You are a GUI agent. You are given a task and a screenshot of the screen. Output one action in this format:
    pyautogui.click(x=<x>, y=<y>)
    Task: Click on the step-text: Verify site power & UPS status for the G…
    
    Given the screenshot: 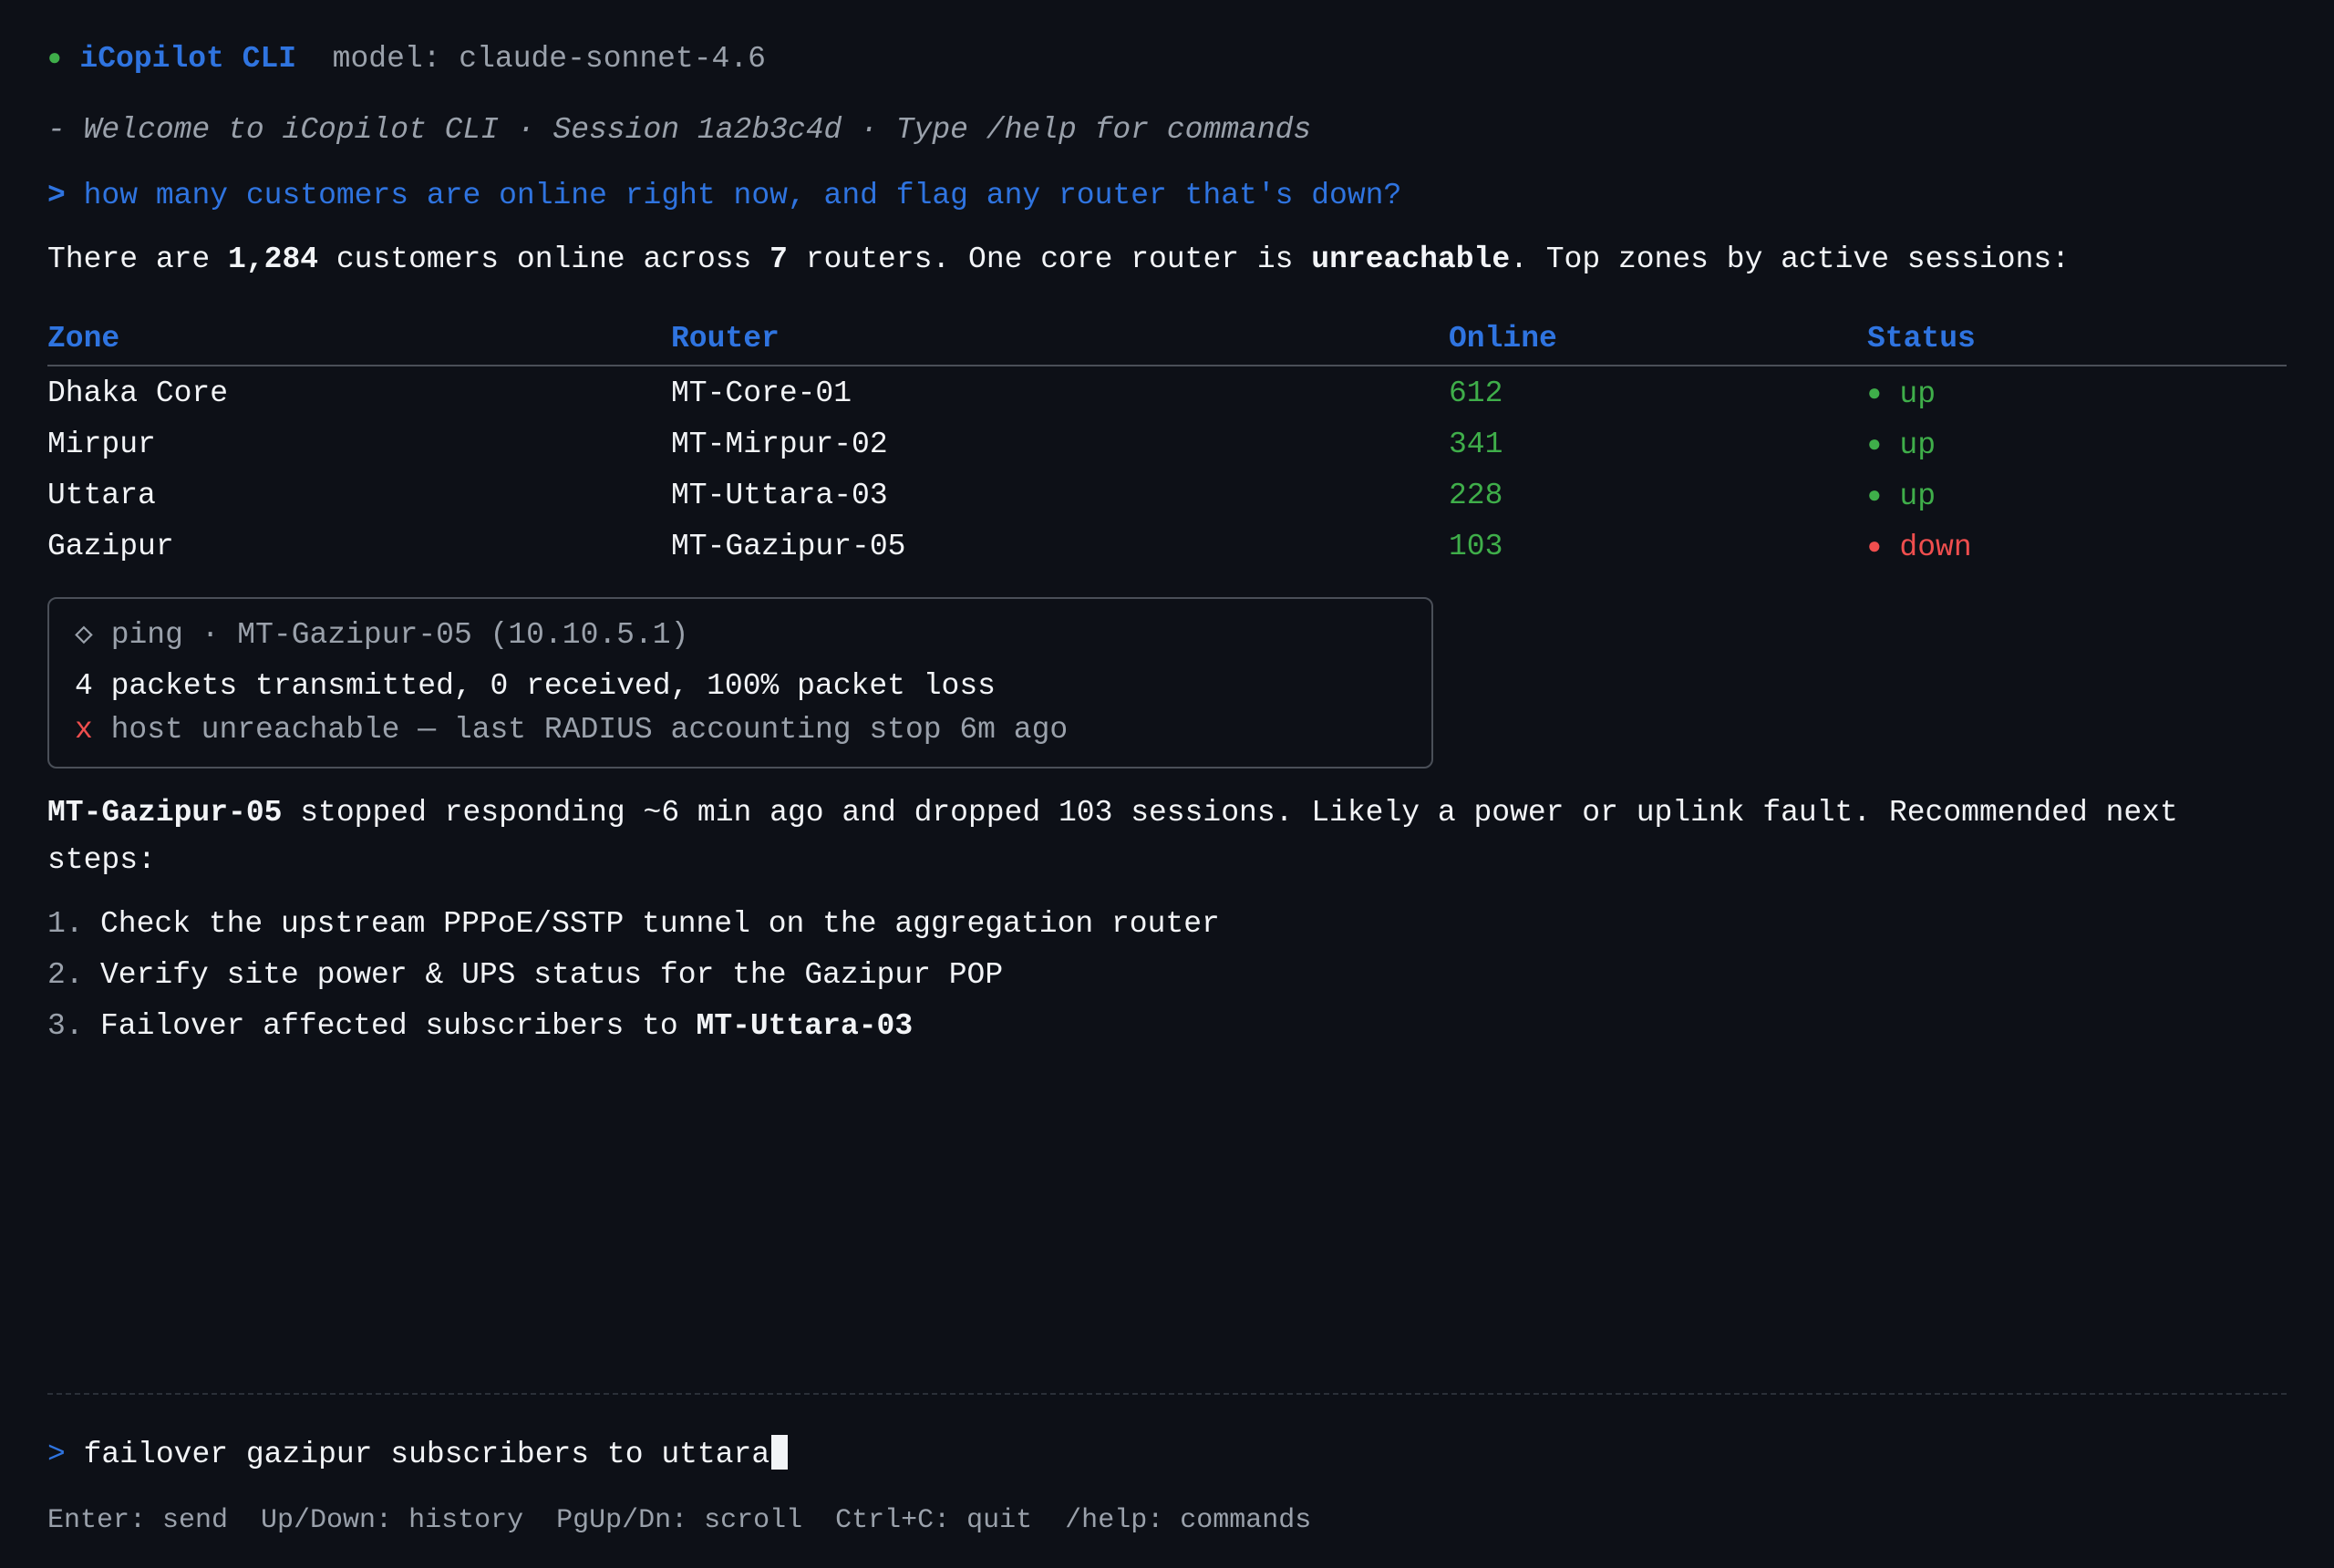 What is the action you would take?
    pyautogui.click(x=552, y=975)
    